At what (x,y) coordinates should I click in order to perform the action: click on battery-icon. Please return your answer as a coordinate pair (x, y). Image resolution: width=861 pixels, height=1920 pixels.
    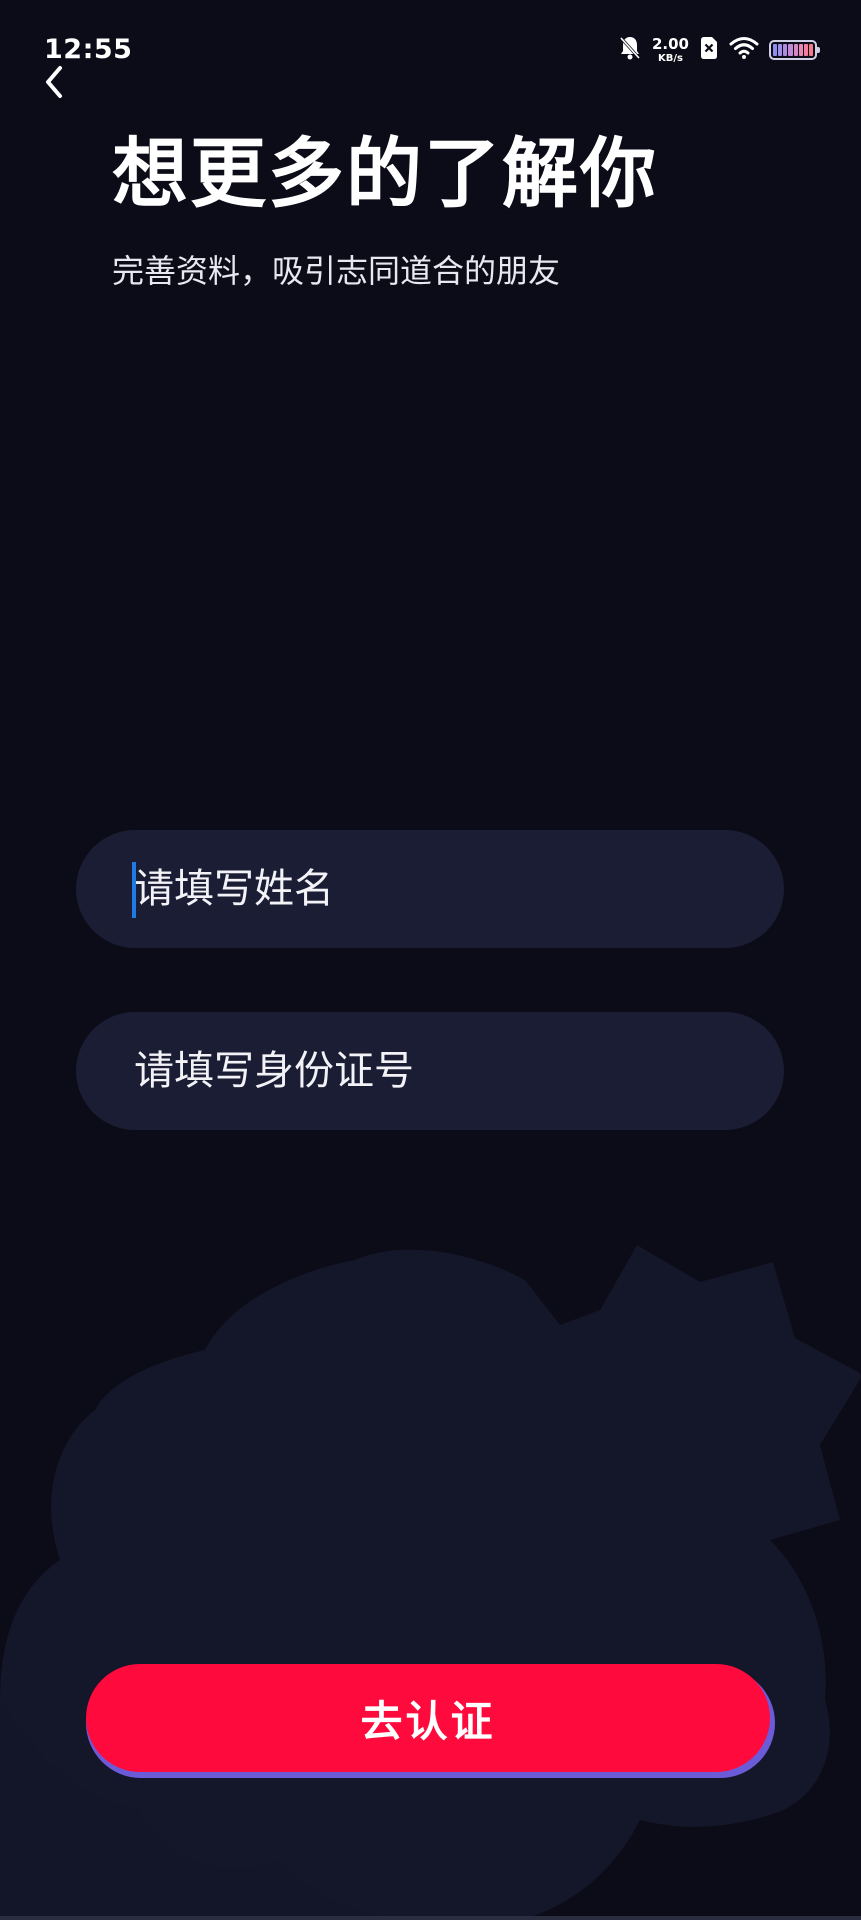
    Looking at the image, I should click on (794, 50).